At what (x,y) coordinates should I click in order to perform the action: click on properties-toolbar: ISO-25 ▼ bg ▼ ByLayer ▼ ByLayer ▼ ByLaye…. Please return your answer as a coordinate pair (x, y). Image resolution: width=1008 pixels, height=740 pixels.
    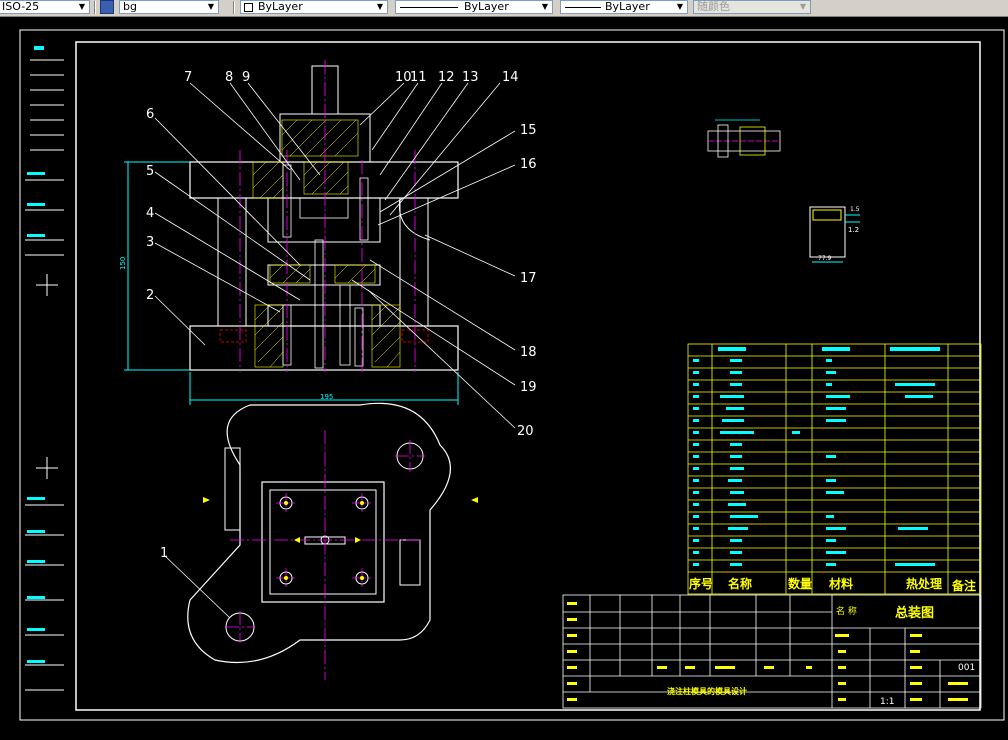
    Looking at the image, I should click on (504, 8).